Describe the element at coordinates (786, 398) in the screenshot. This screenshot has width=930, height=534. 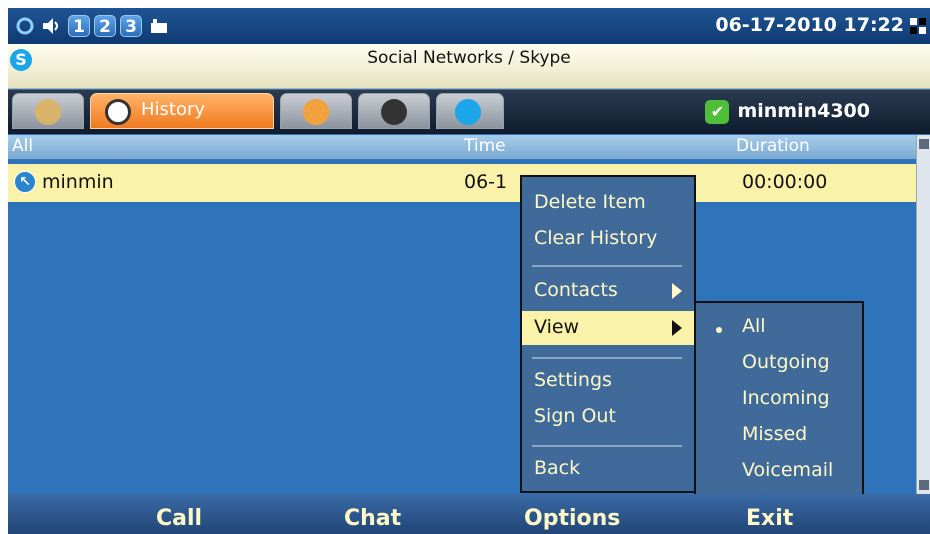
I see `view-option-incoming: Incoming` at that location.